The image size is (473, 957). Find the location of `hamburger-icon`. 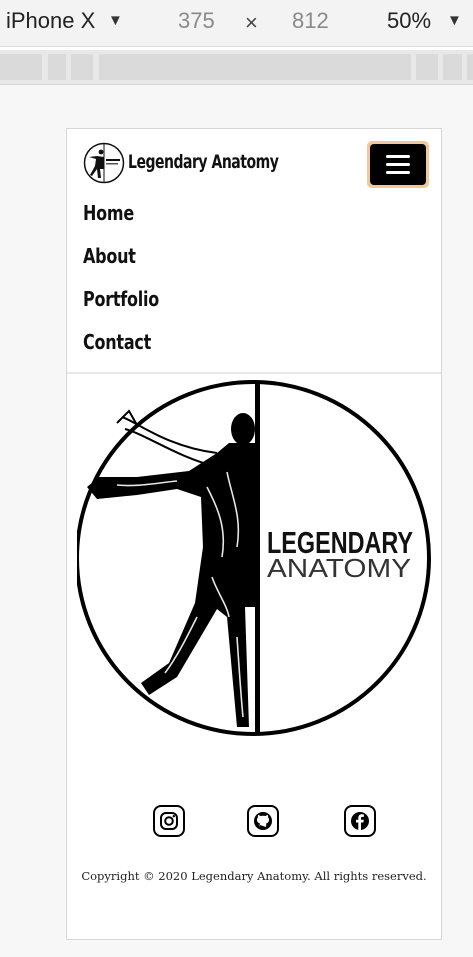

hamburger-icon is located at coordinates (398, 164).